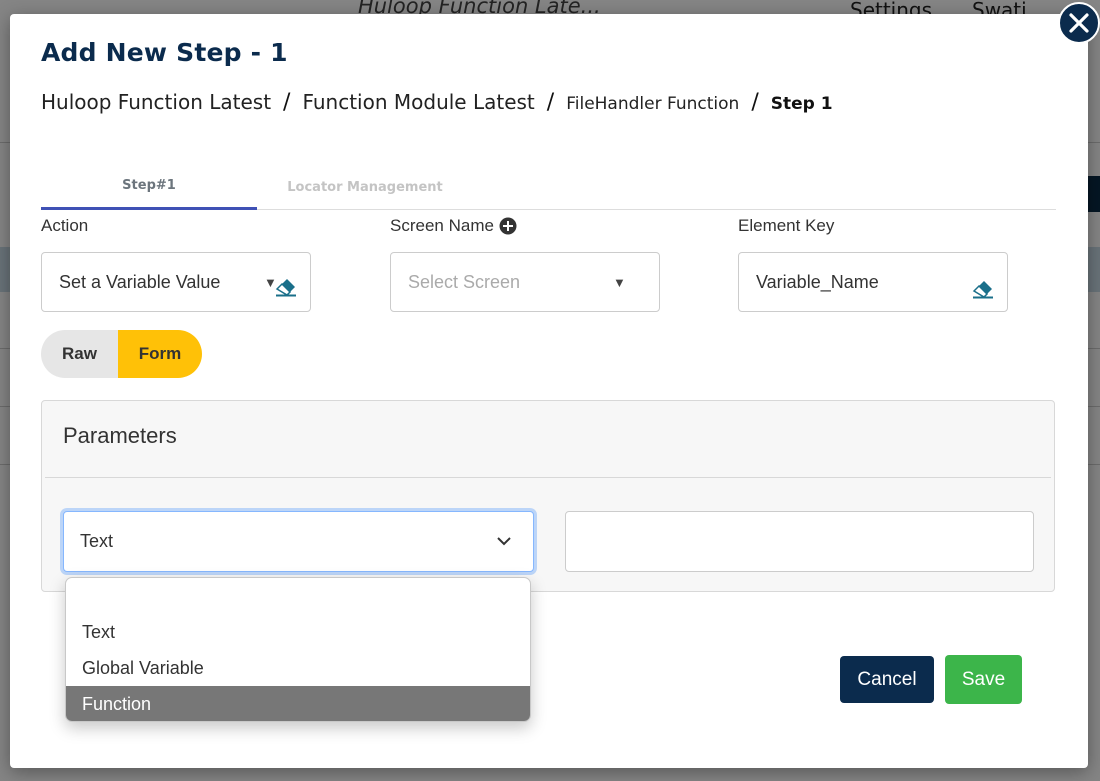 This screenshot has width=1100, height=781. I want to click on save-button: Save, so click(983, 679).